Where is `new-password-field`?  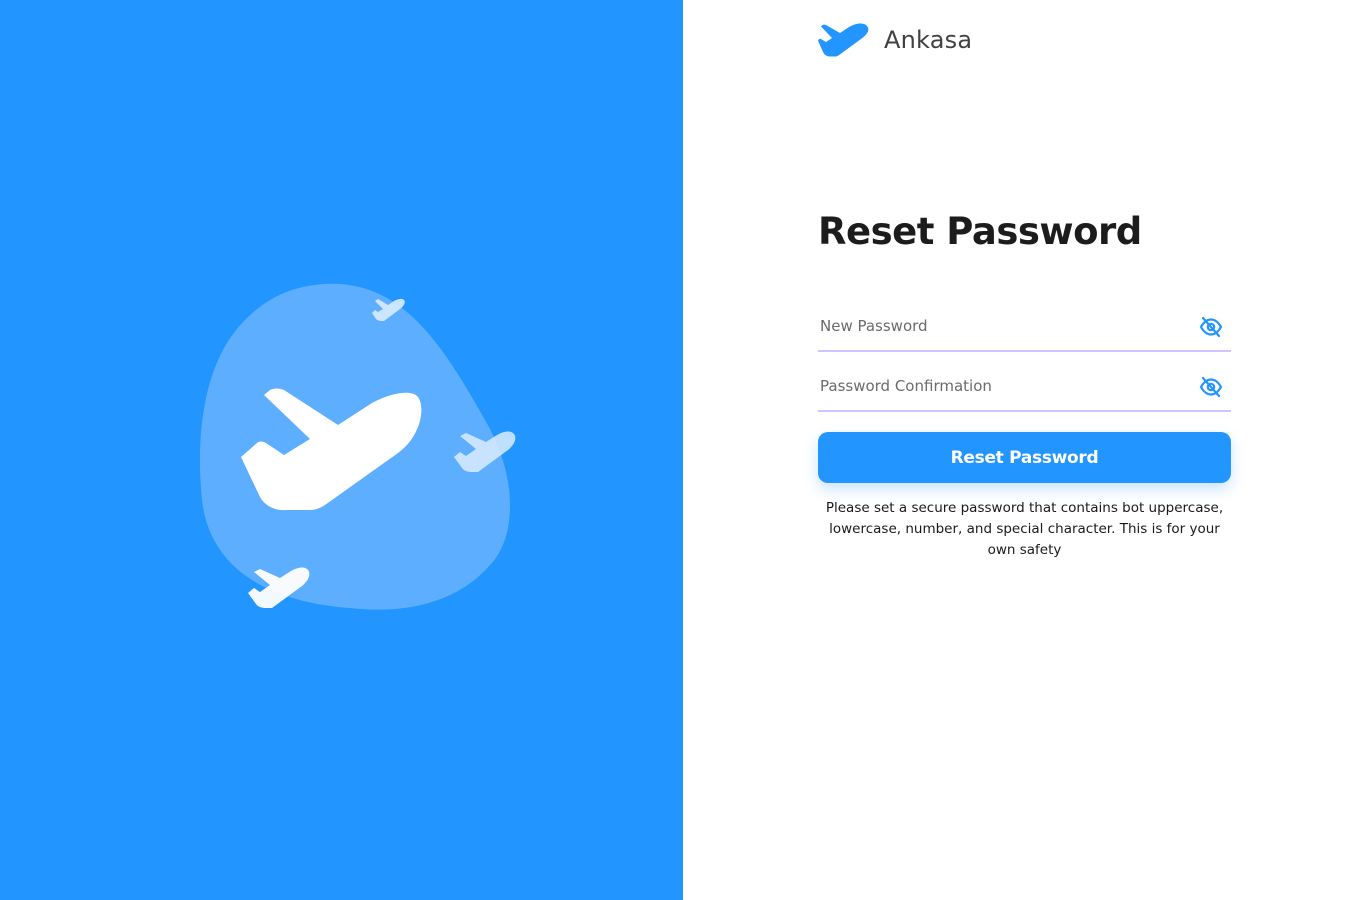 new-password-field is located at coordinates (1024, 326).